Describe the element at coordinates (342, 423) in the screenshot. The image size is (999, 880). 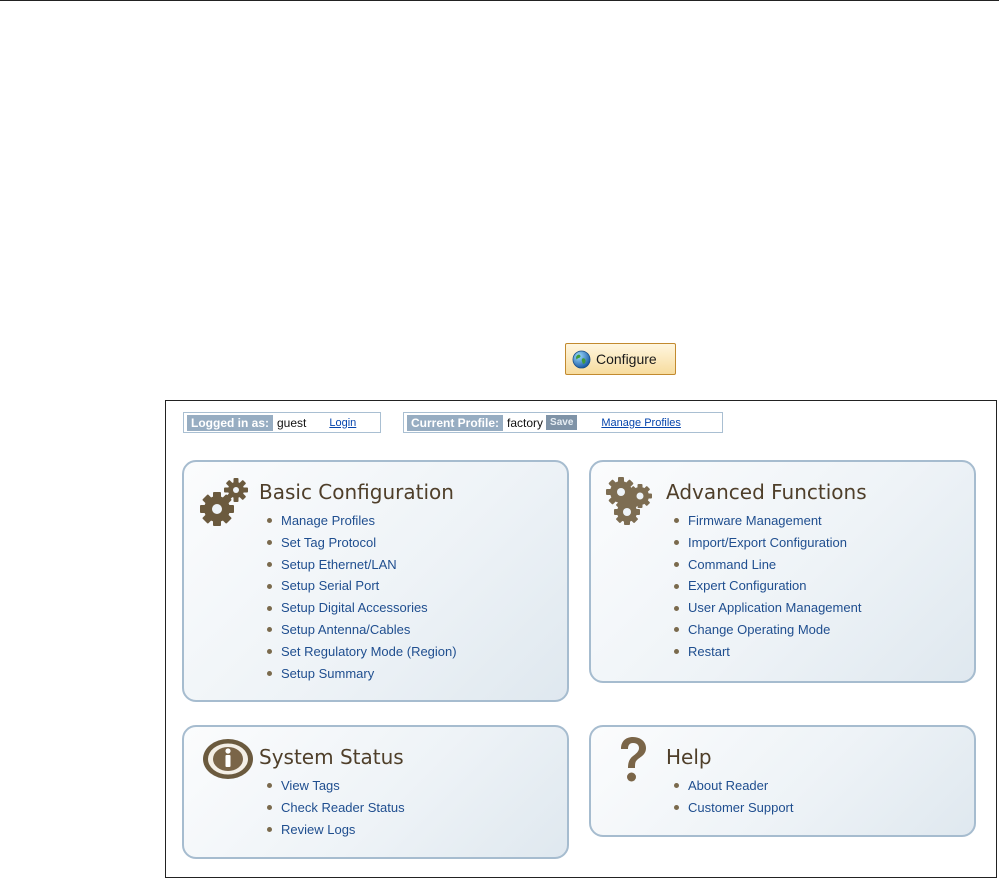
I see `login-link: Login` at that location.